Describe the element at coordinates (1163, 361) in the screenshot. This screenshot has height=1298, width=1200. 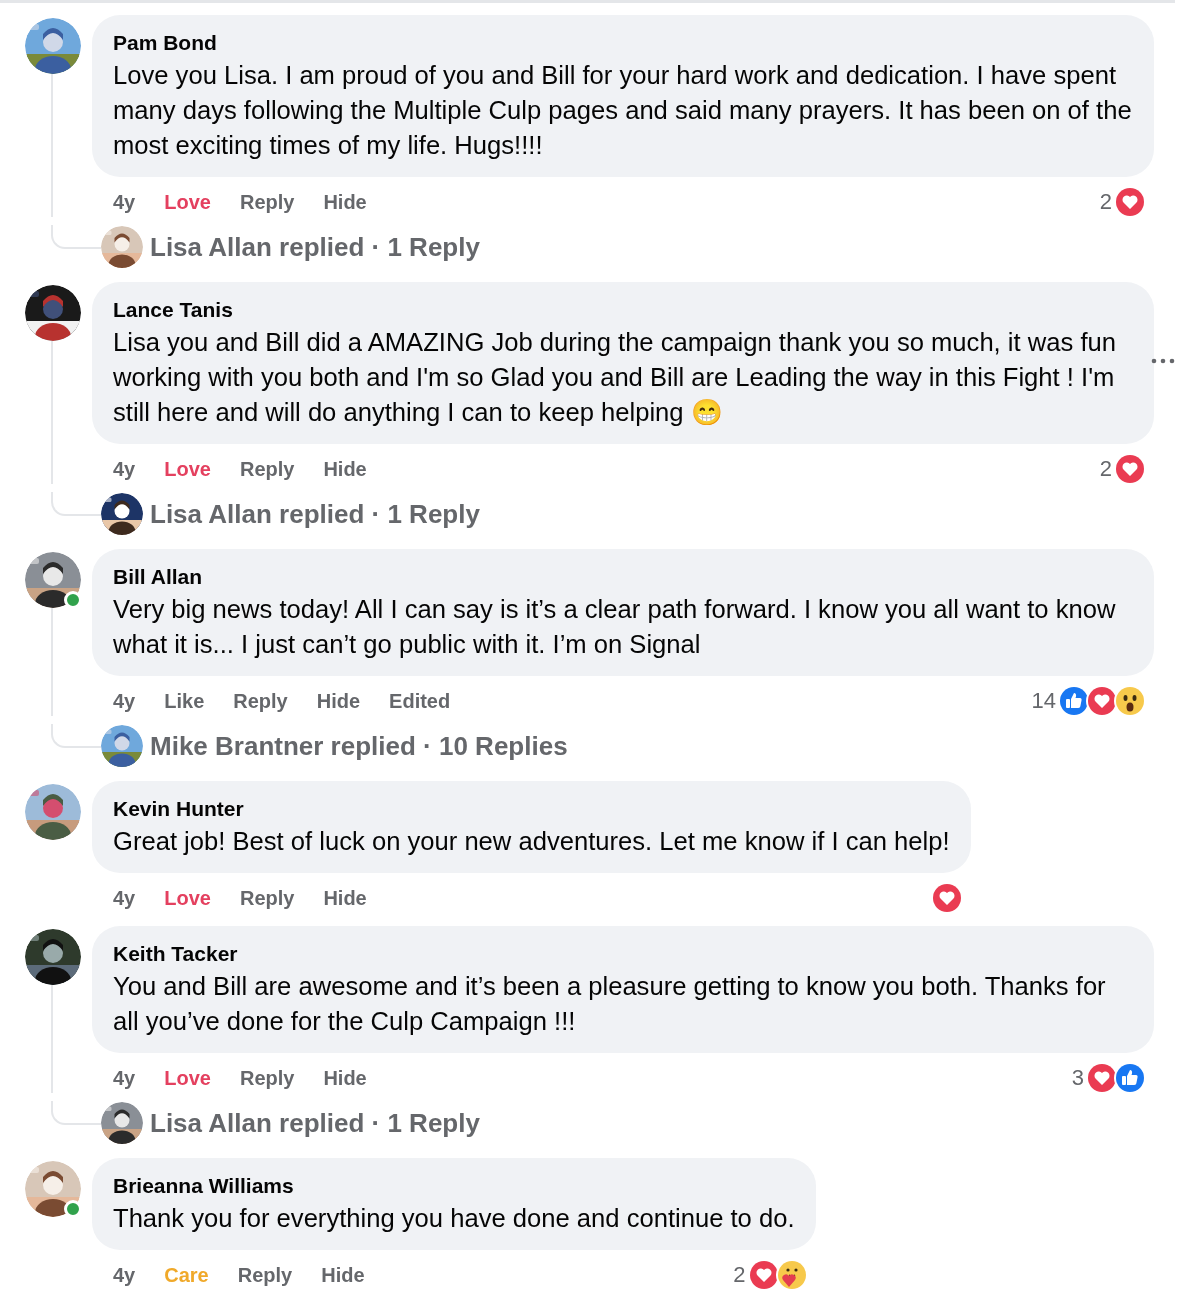
I see `more-options-icon` at that location.